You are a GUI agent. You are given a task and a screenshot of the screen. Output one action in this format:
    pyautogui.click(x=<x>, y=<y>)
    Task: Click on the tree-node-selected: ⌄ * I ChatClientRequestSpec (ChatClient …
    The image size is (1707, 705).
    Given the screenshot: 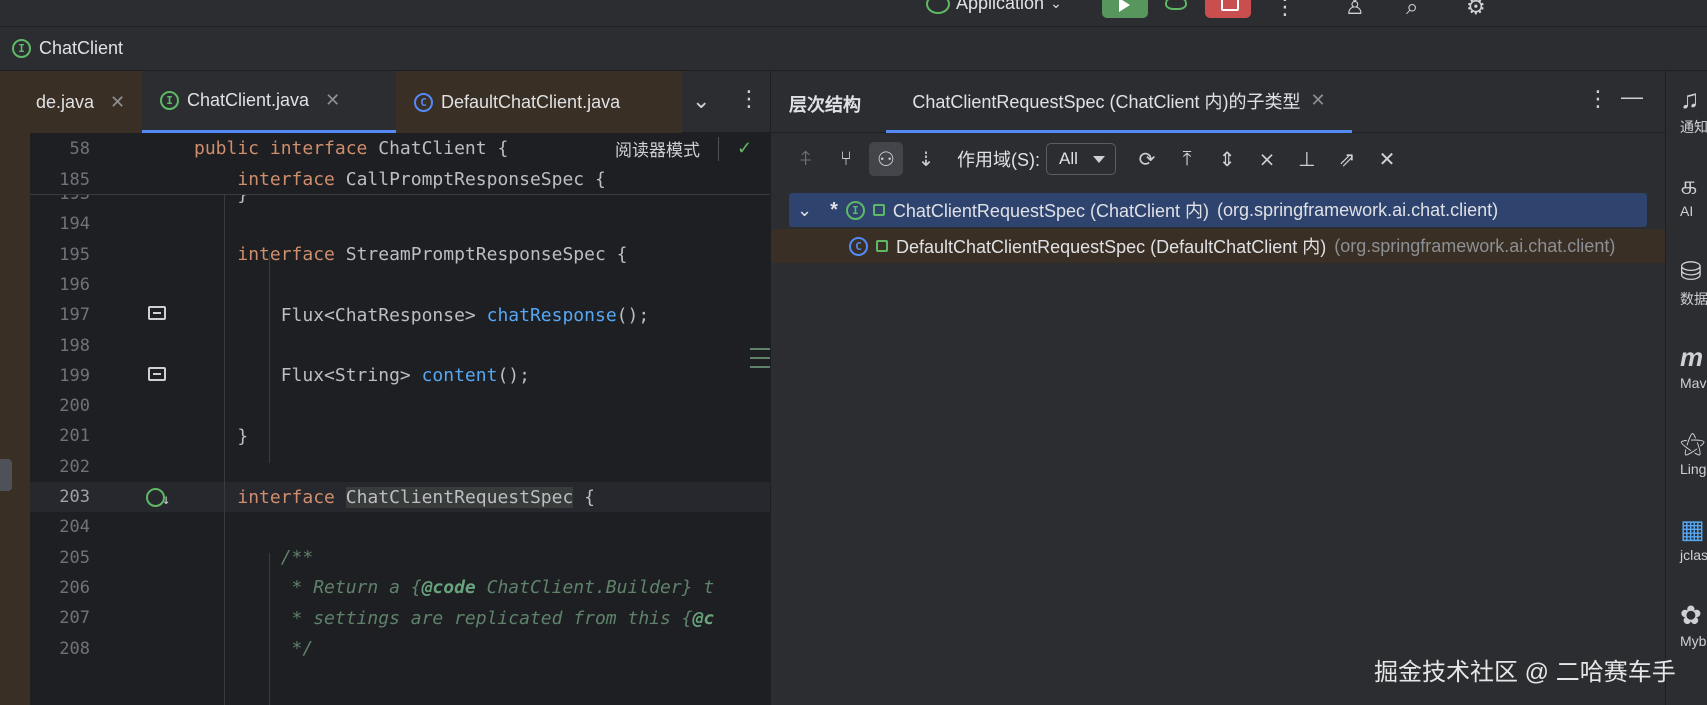 What is the action you would take?
    pyautogui.click(x=1218, y=210)
    